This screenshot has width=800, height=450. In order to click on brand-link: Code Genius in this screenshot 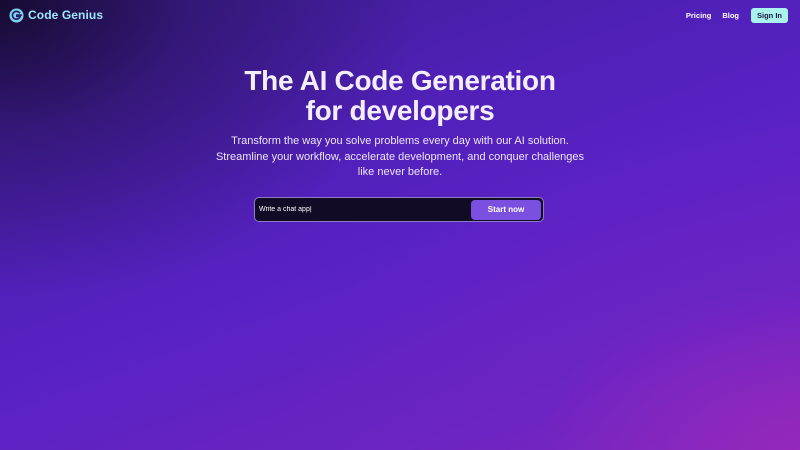, I will do `click(56, 15)`.